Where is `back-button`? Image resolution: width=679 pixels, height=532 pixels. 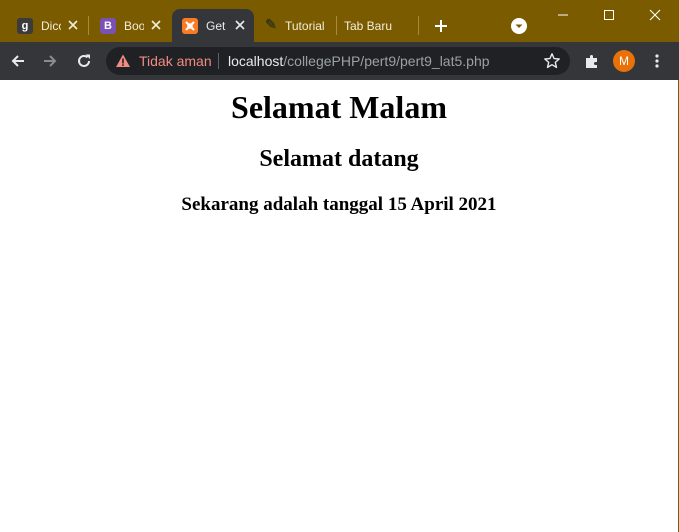
back-button is located at coordinates (18, 61).